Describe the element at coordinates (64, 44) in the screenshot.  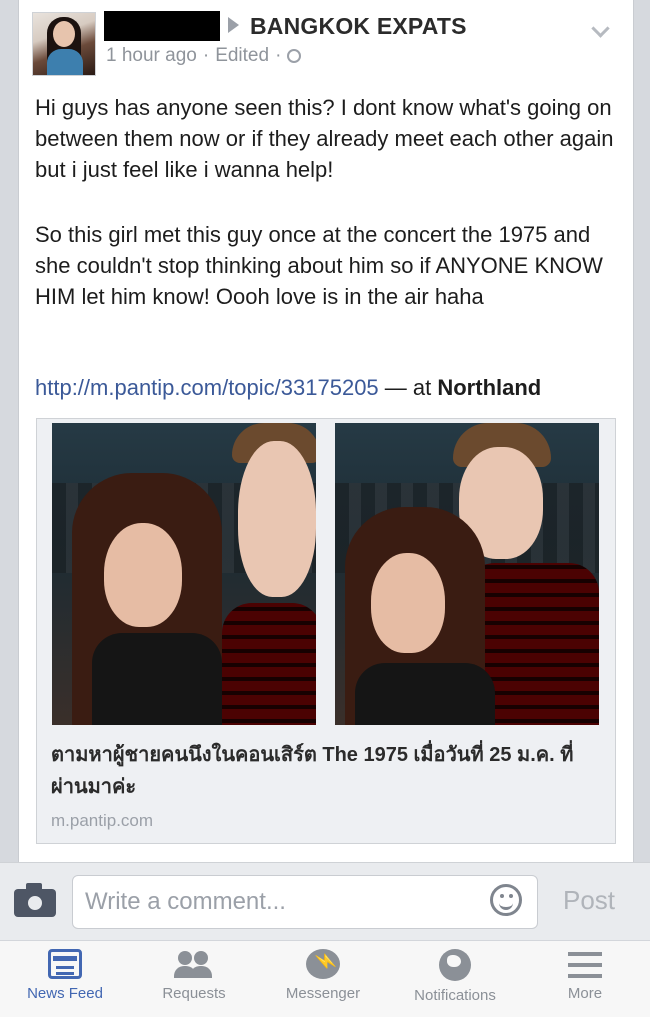
I see `avatar` at that location.